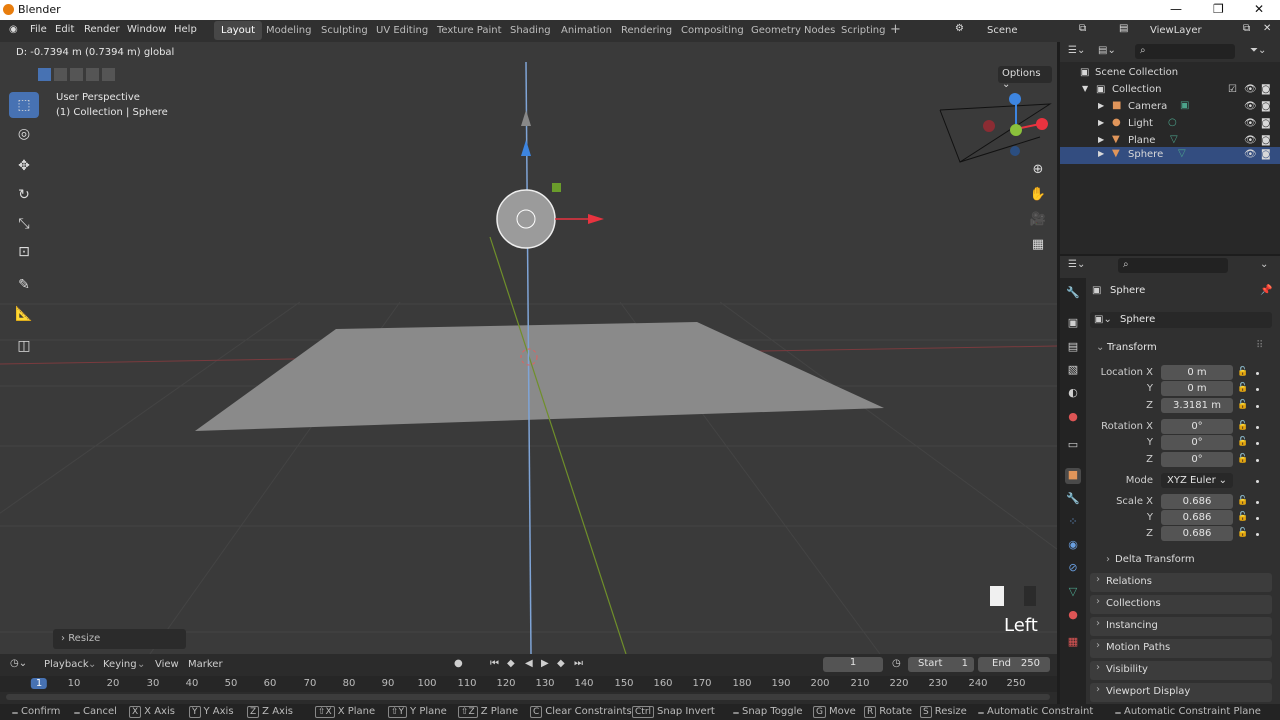 This screenshot has width=1280, height=720. I want to click on blender-menu-icon: ◉, so click(13, 29).